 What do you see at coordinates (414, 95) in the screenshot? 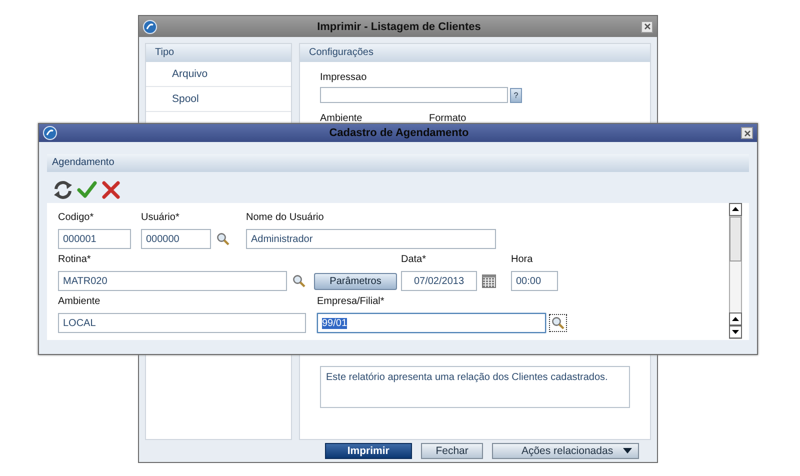
I see `input-field` at bounding box center [414, 95].